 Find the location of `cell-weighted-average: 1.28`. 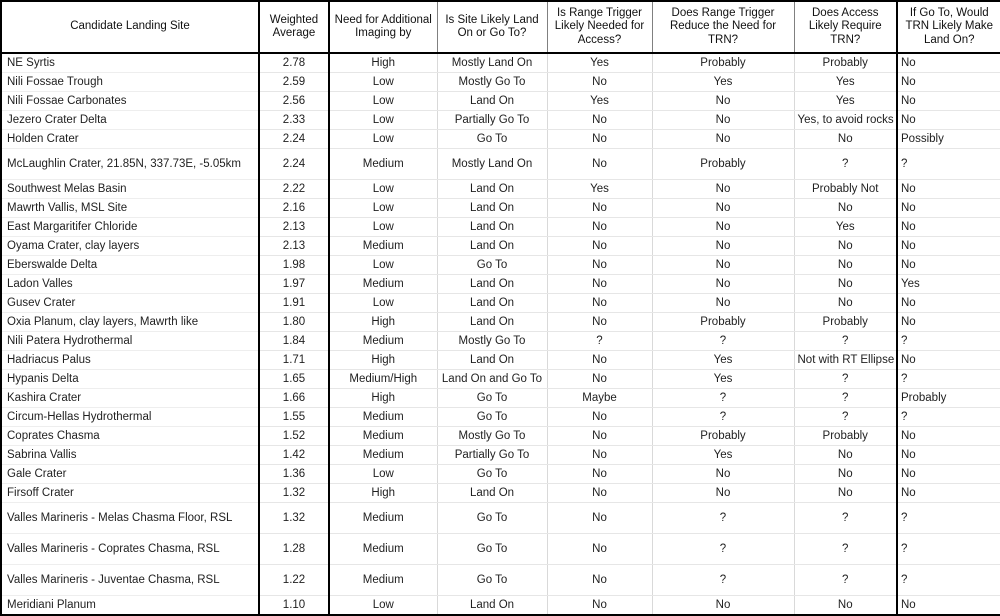

cell-weighted-average: 1.28 is located at coordinates (294, 549).